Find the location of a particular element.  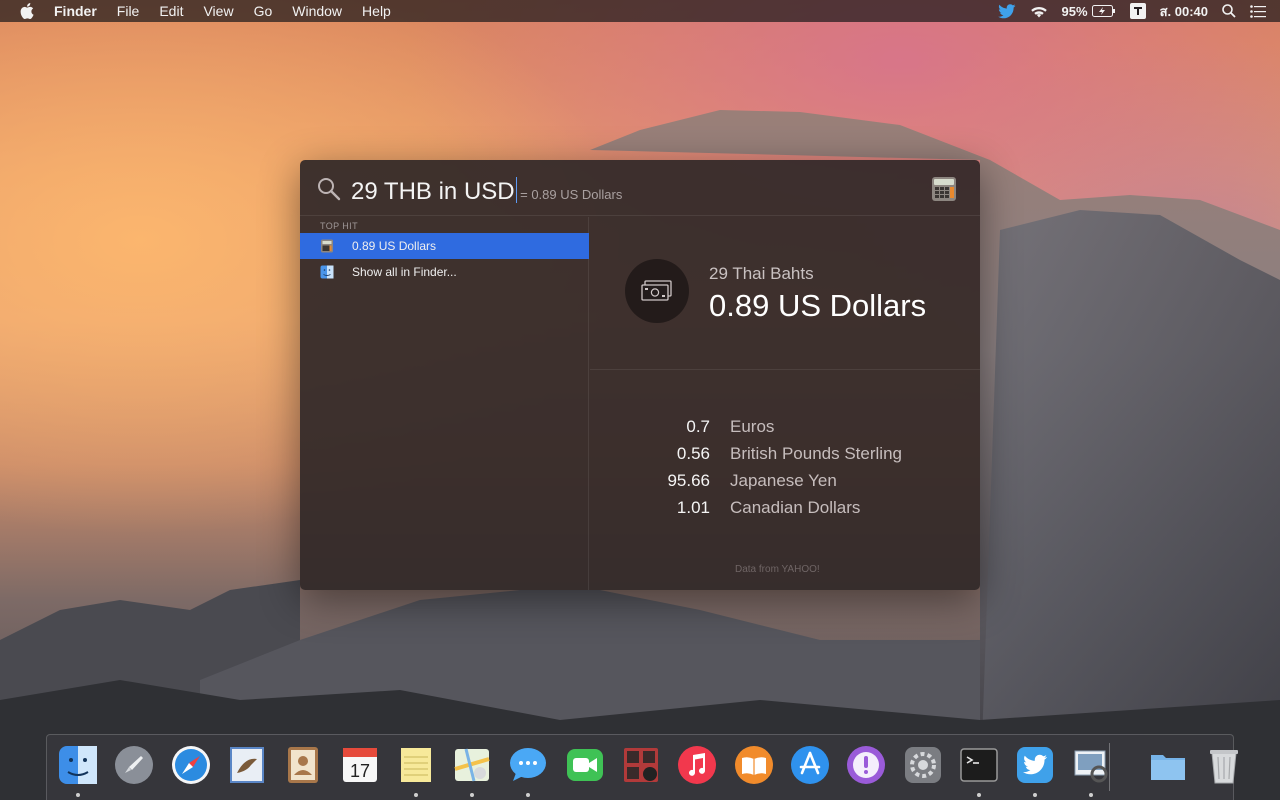

dock-photo-booth-icon is located at coordinates (641, 765).